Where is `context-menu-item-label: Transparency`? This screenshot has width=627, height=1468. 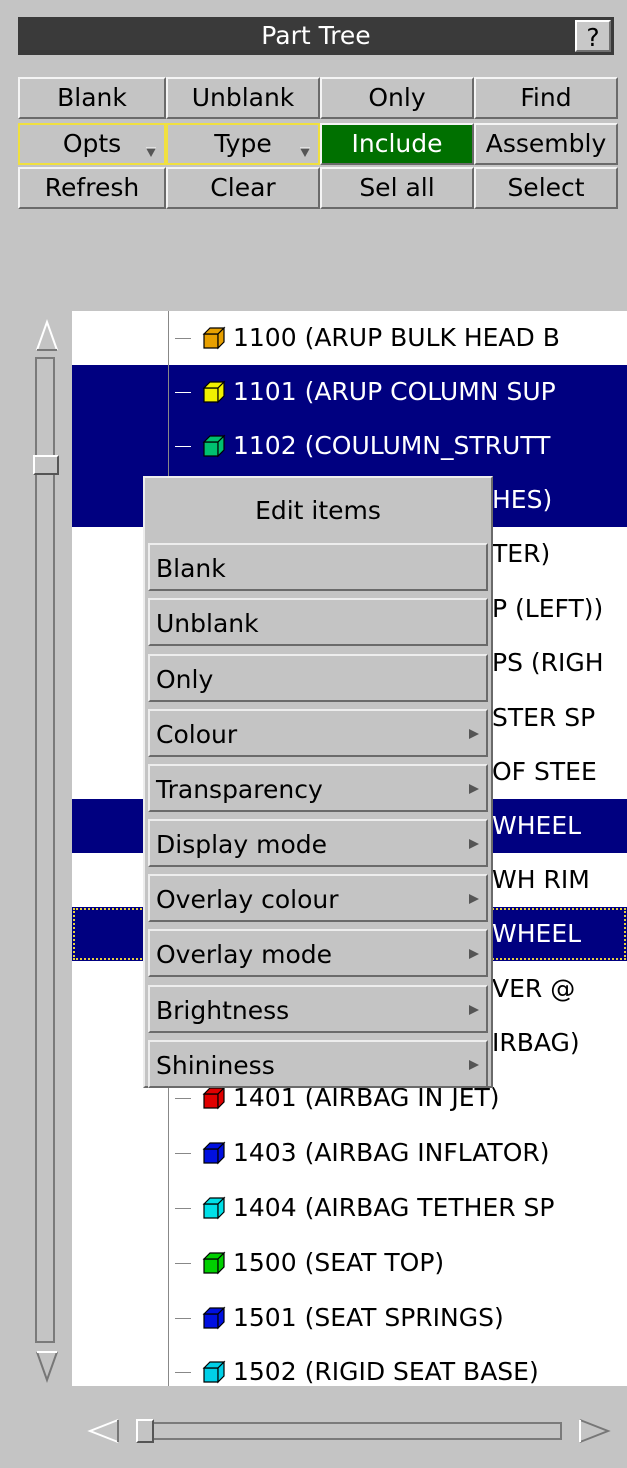
context-menu-item-label: Transparency is located at coordinates (239, 789).